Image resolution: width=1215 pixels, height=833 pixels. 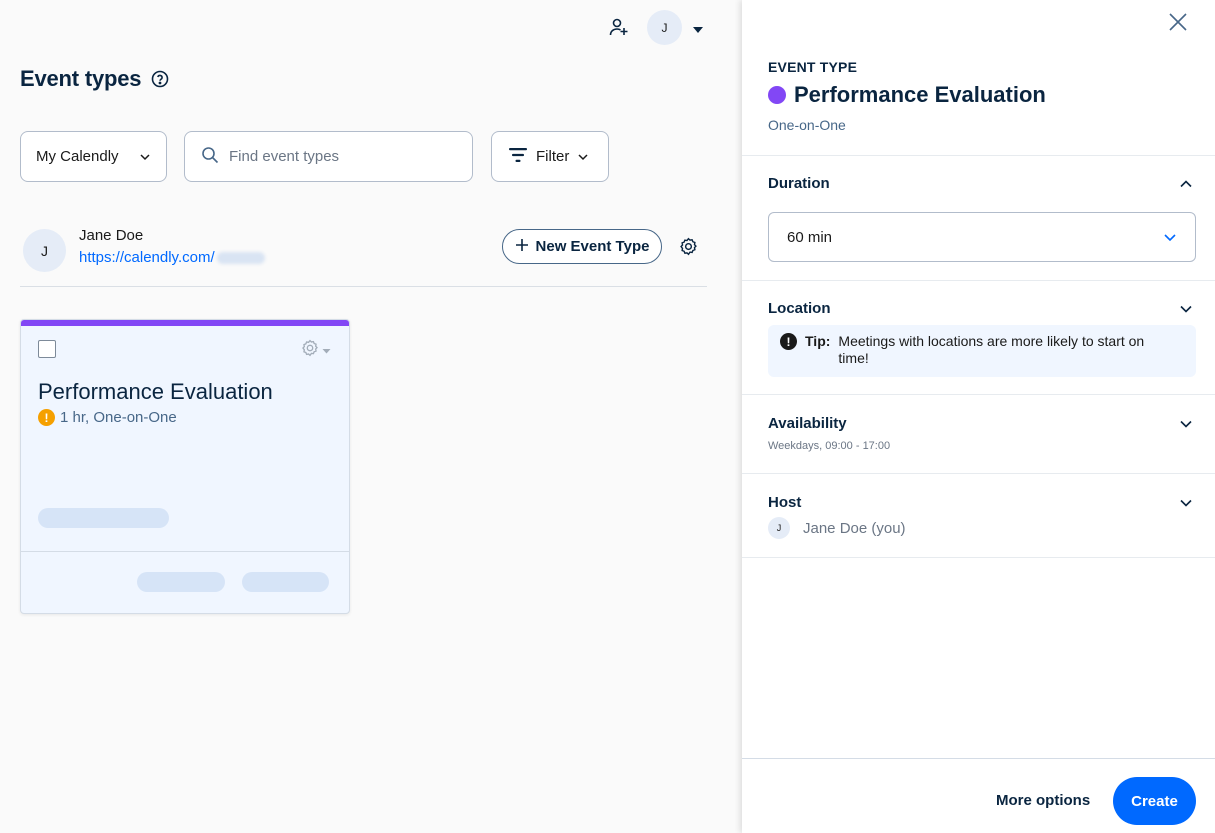 What do you see at coordinates (553, 156) in the screenshot?
I see `filter-label: Filter` at bounding box center [553, 156].